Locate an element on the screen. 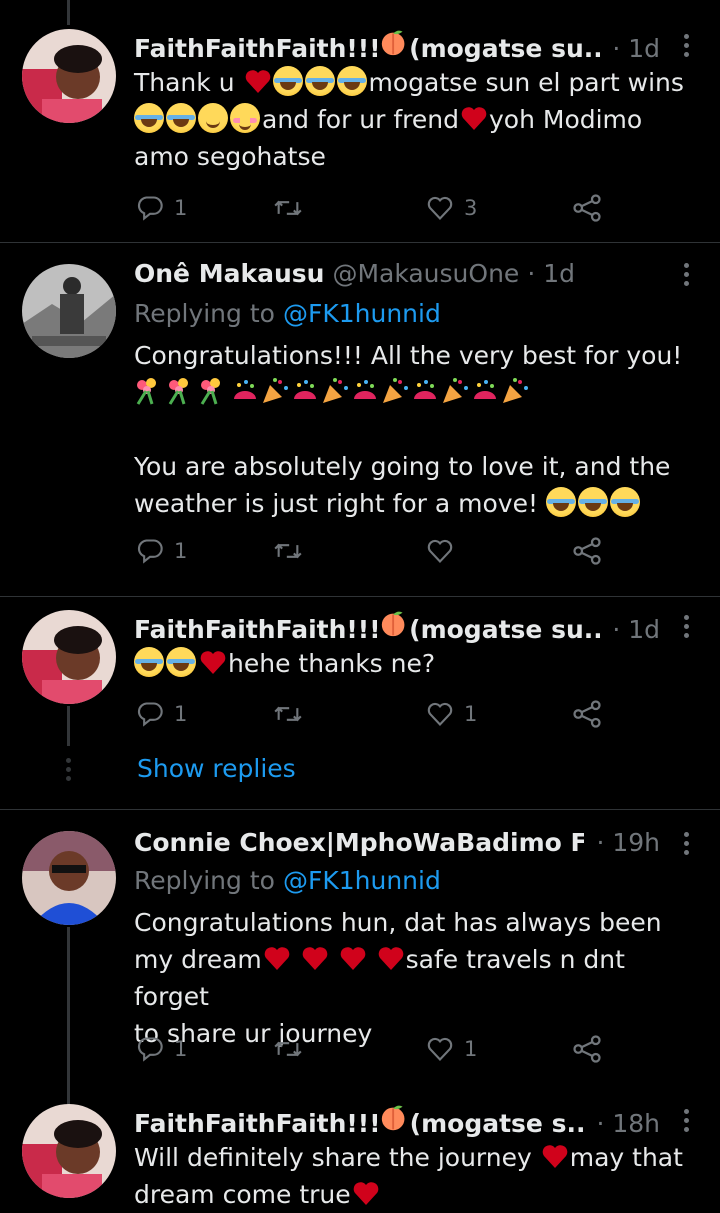 Image resolution: width=720 pixels, height=1213 pixels. text-segment: weather is just right for a move! is located at coordinates (336, 503).